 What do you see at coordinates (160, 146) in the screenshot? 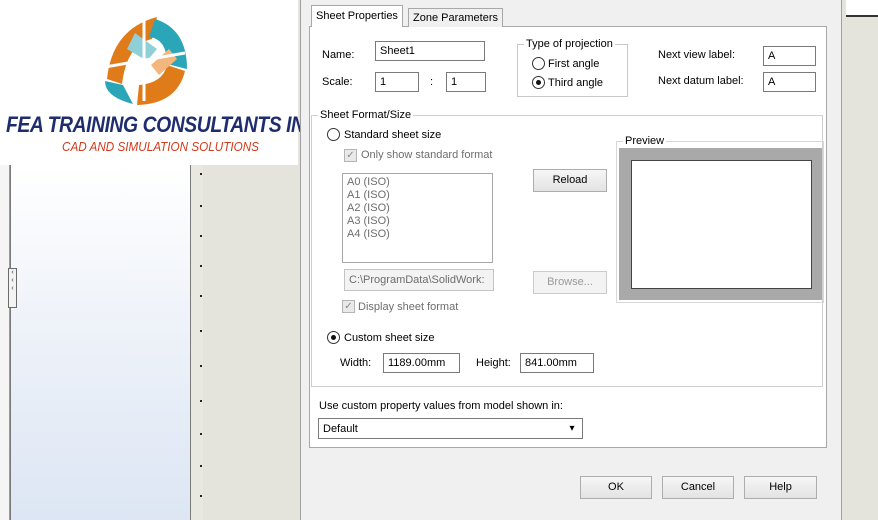
I see `logo-subtitle: CAD AND SIMULATION SOLUTIONS` at bounding box center [160, 146].